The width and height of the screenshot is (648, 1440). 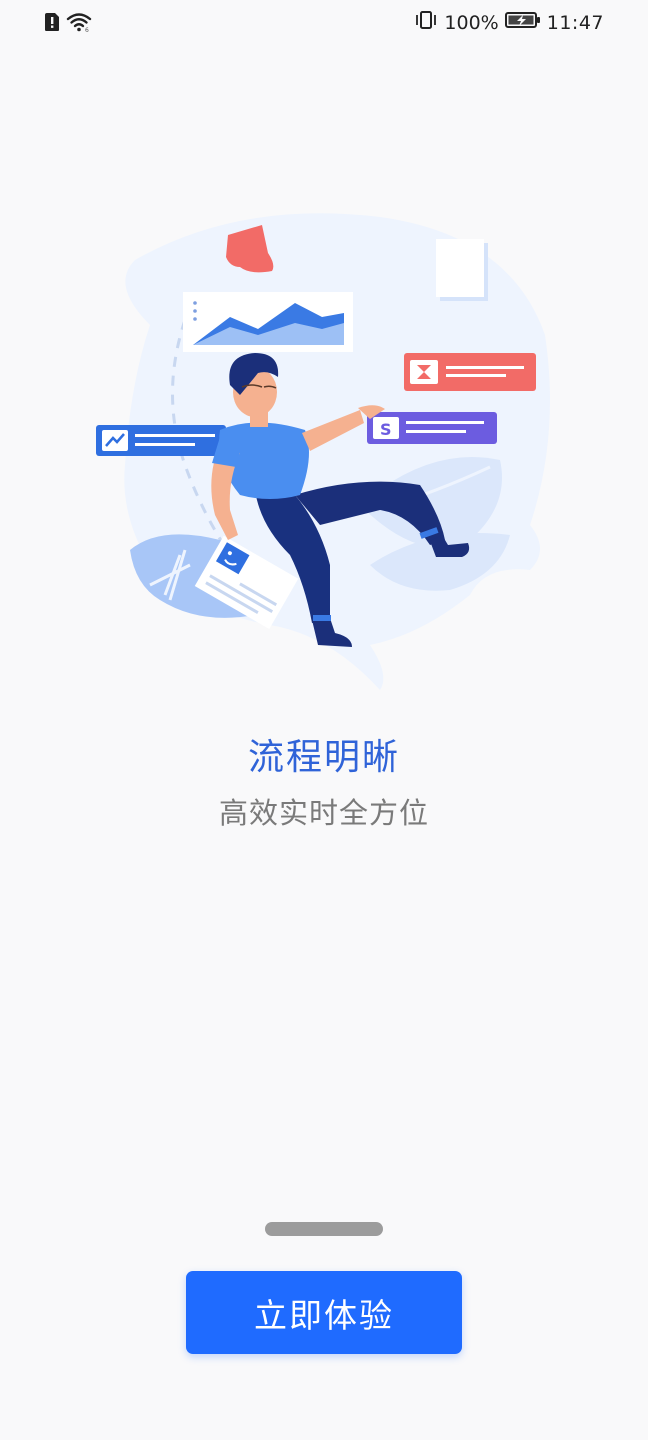 What do you see at coordinates (324, 1312) in the screenshot?
I see `try-now-button: 立即体验` at bounding box center [324, 1312].